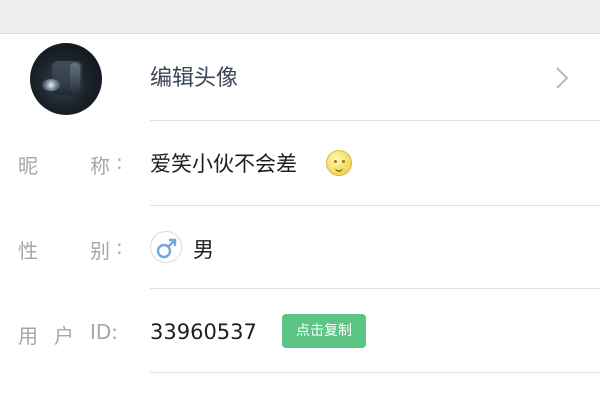 This screenshot has width=600, height=400. Describe the element at coordinates (119, 247) in the screenshot. I see `gender-label-colon: :` at that location.